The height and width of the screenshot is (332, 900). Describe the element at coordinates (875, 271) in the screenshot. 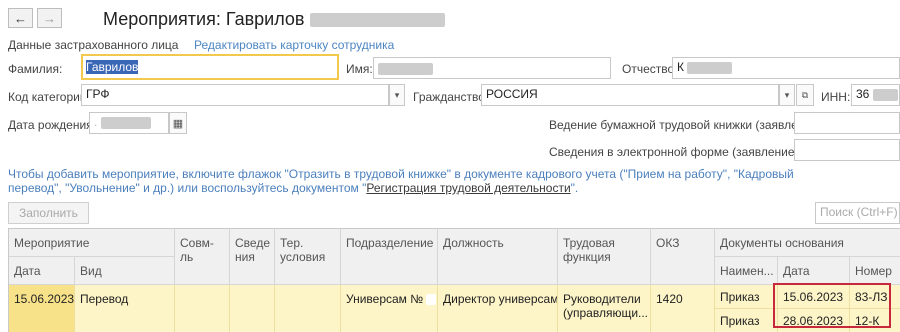

I see `header-doc-number: Номер` at that location.